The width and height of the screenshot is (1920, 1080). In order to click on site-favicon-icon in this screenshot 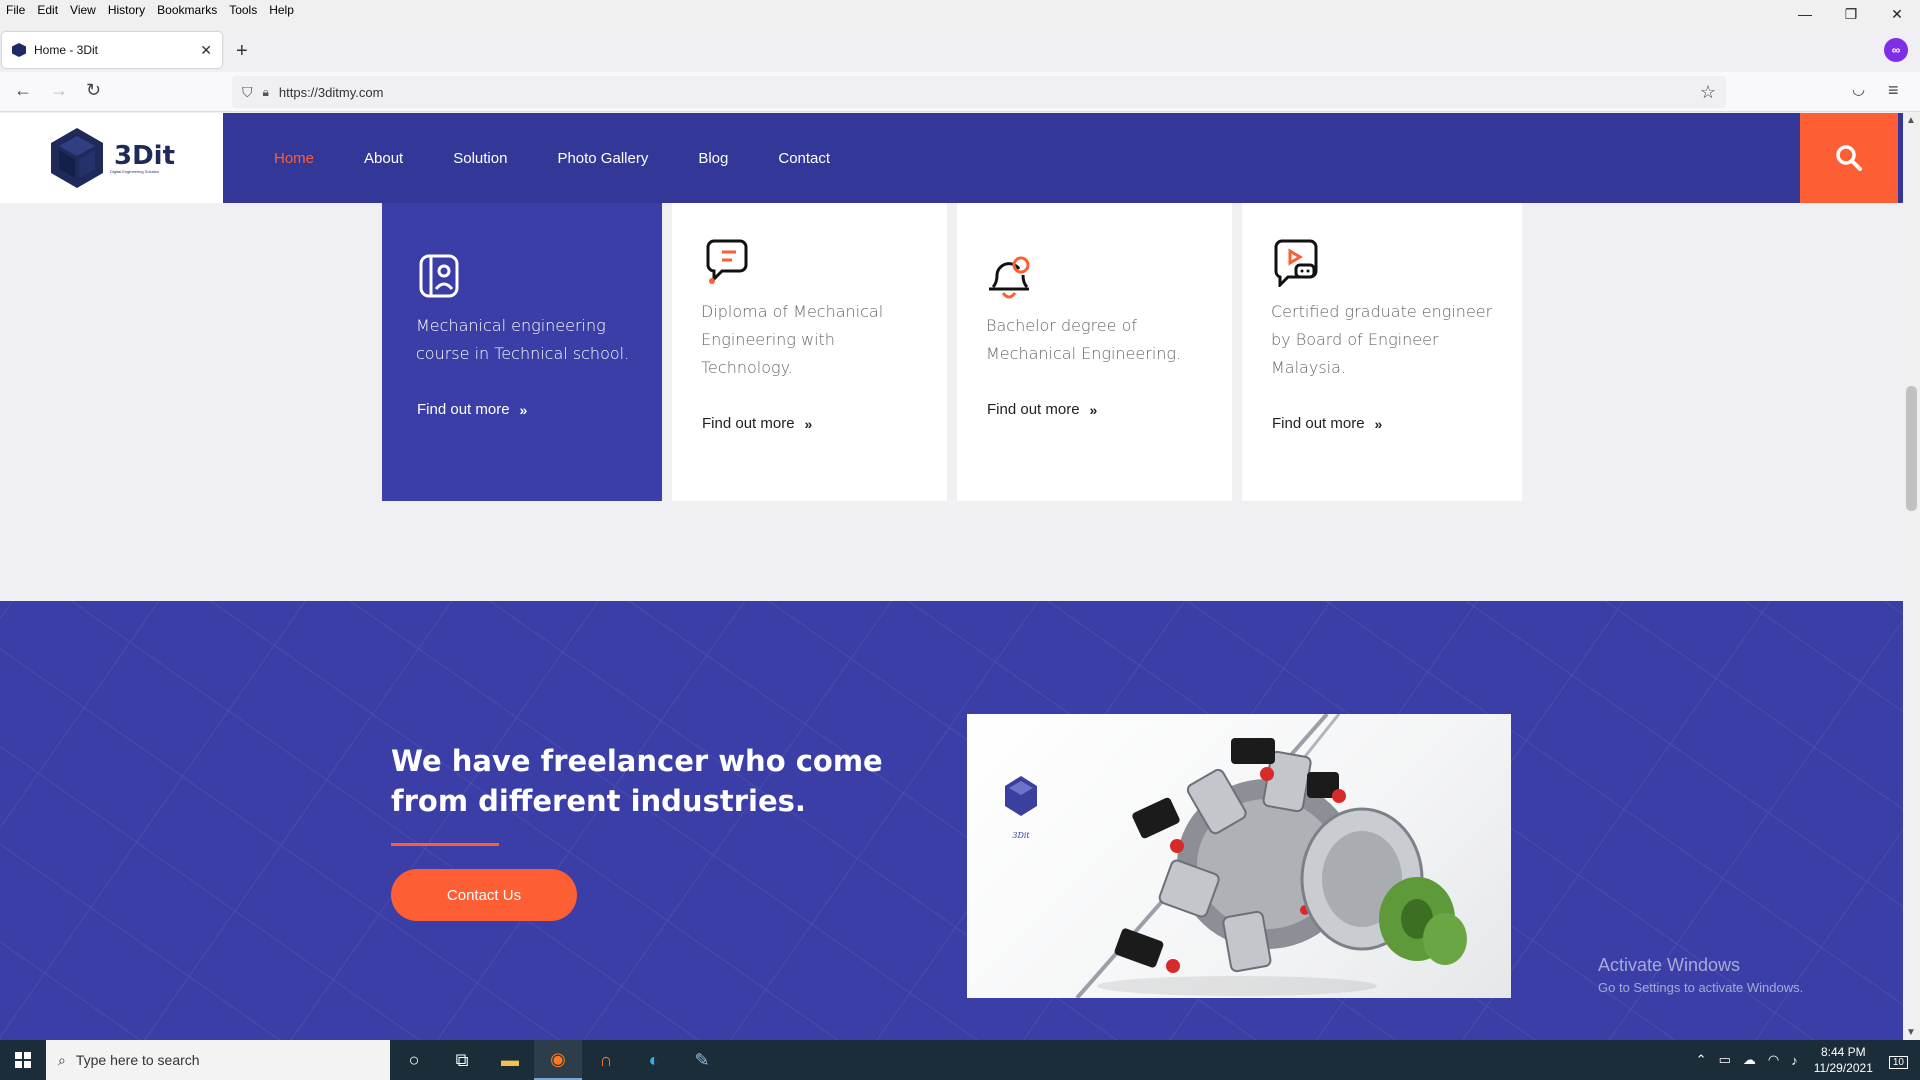, I will do `click(19, 50)`.